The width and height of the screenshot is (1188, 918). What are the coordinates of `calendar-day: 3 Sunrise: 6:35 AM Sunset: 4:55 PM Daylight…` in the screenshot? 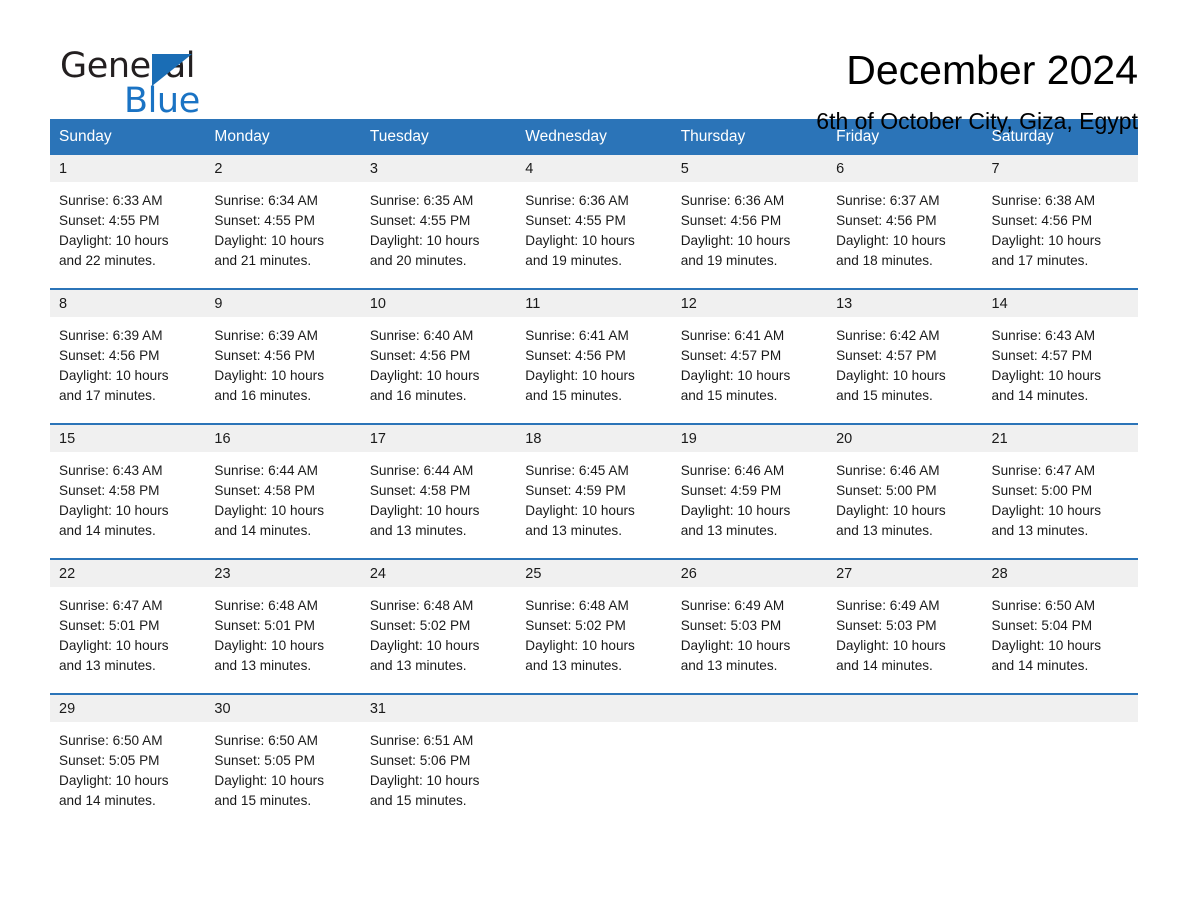 It's located at (438, 221).